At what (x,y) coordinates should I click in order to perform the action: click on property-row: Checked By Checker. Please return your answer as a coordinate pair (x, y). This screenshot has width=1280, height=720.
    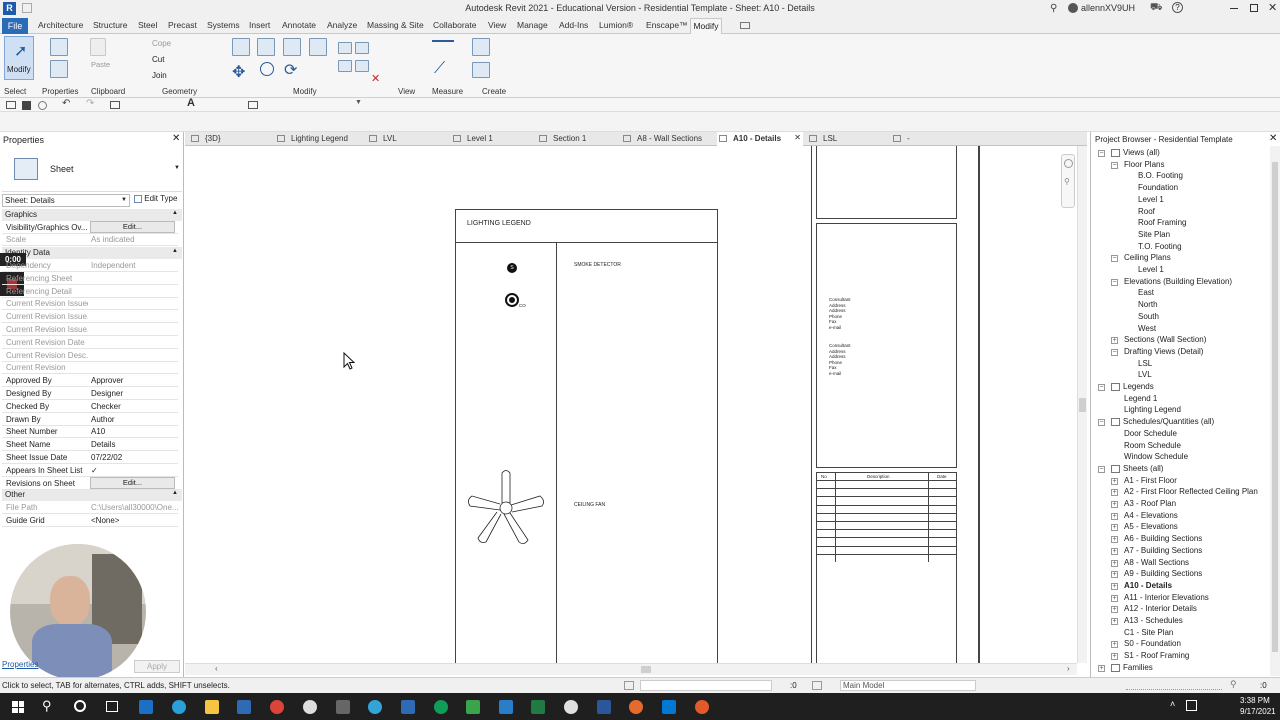
    Looking at the image, I should click on (90, 406).